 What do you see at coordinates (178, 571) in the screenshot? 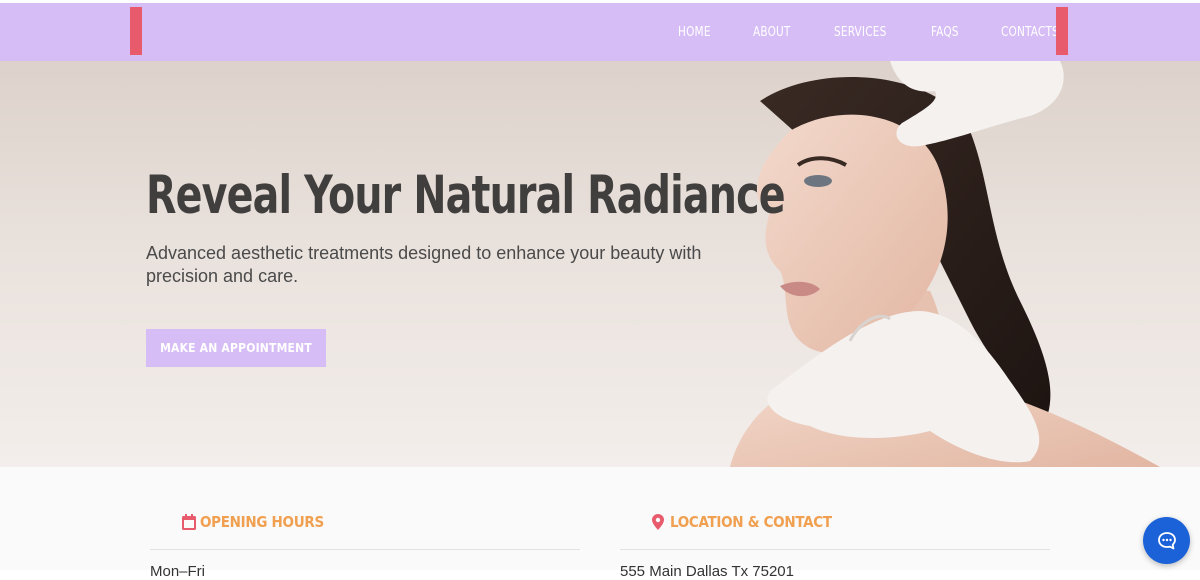
I see `hours-first-line: Mon–Fri` at bounding box center [178, 571].